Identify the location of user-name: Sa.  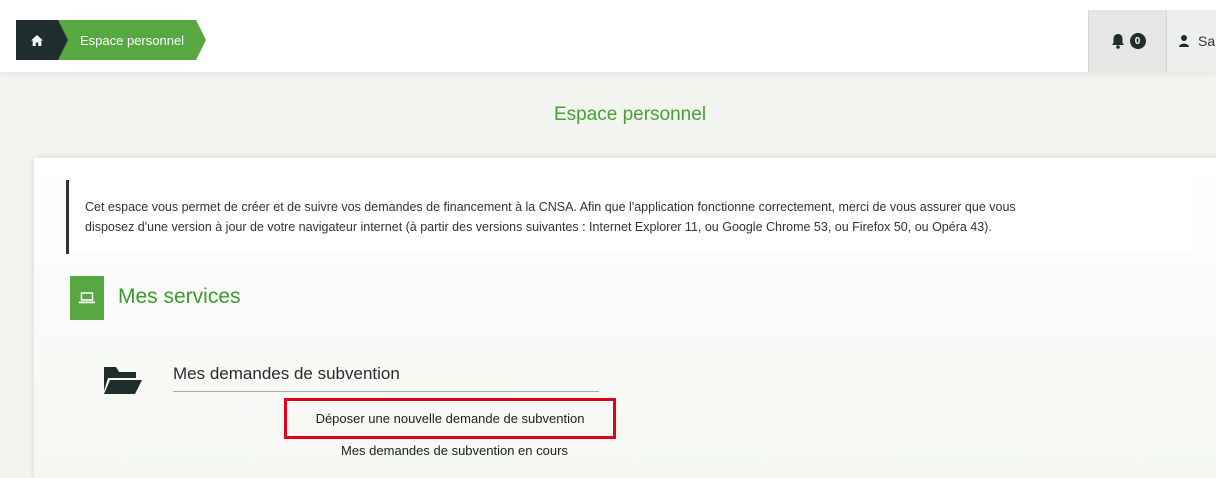
(1207, 41).